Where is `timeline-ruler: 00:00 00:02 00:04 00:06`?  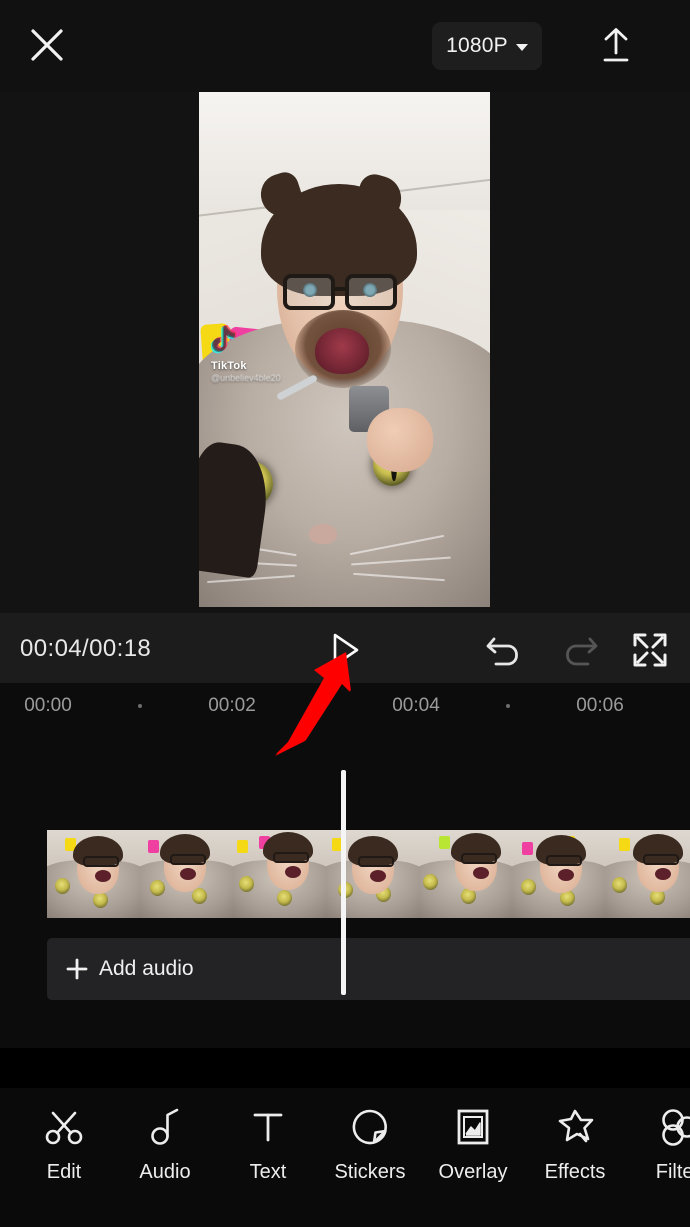 timeline-ruler: 00:00 00:02 00:04 00:06 is located at coordinates (345, 706).